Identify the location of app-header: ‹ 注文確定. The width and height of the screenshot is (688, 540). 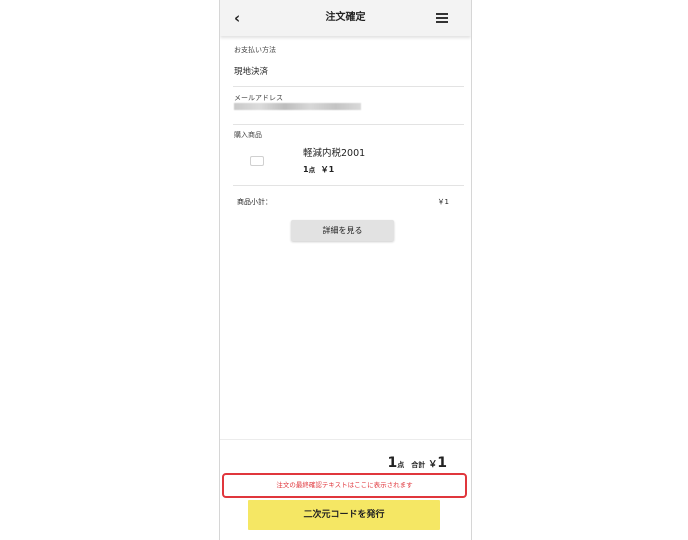
(345, 18).